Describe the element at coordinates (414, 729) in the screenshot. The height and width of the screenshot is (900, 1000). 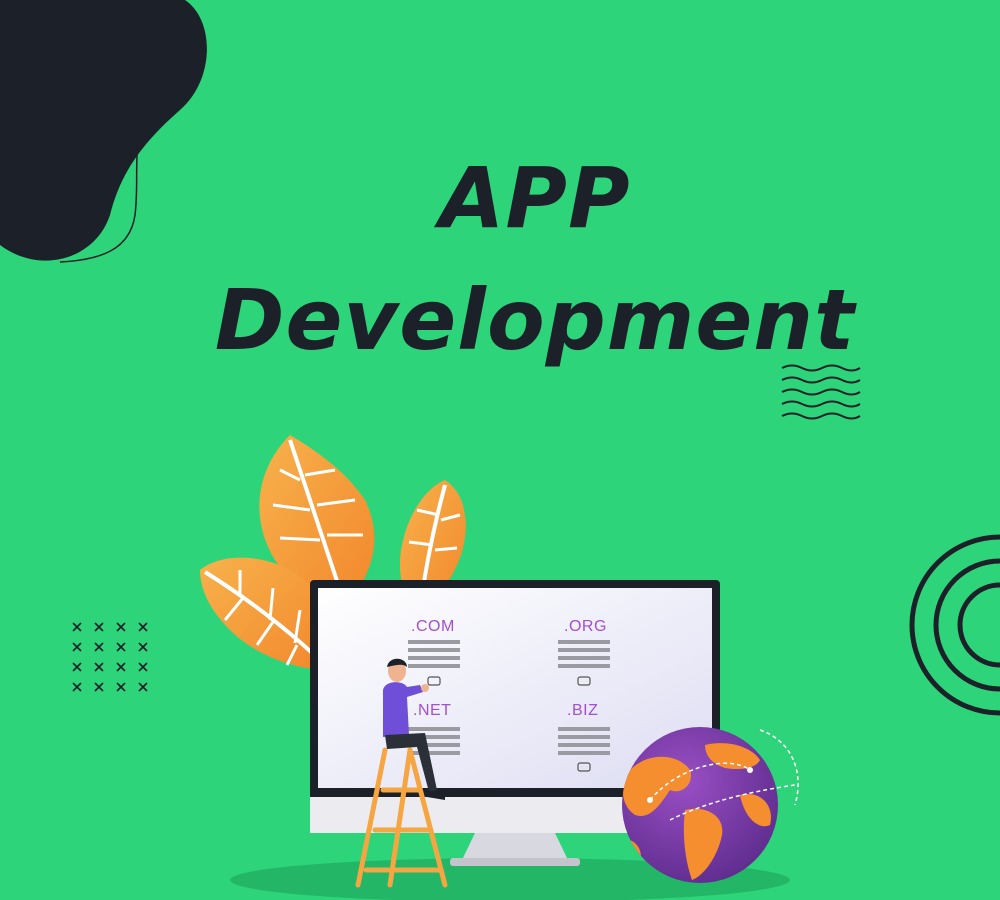
I see `person-icon` at that location.